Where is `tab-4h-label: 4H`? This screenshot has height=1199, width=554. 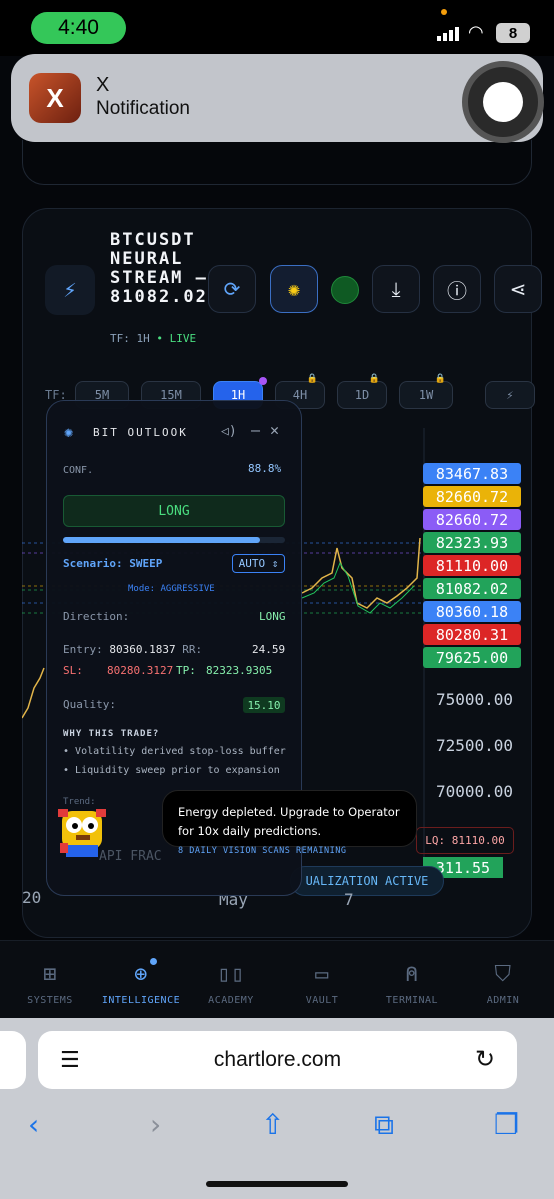
tab-4h-label: 4H is located at coordinates (300, 395).